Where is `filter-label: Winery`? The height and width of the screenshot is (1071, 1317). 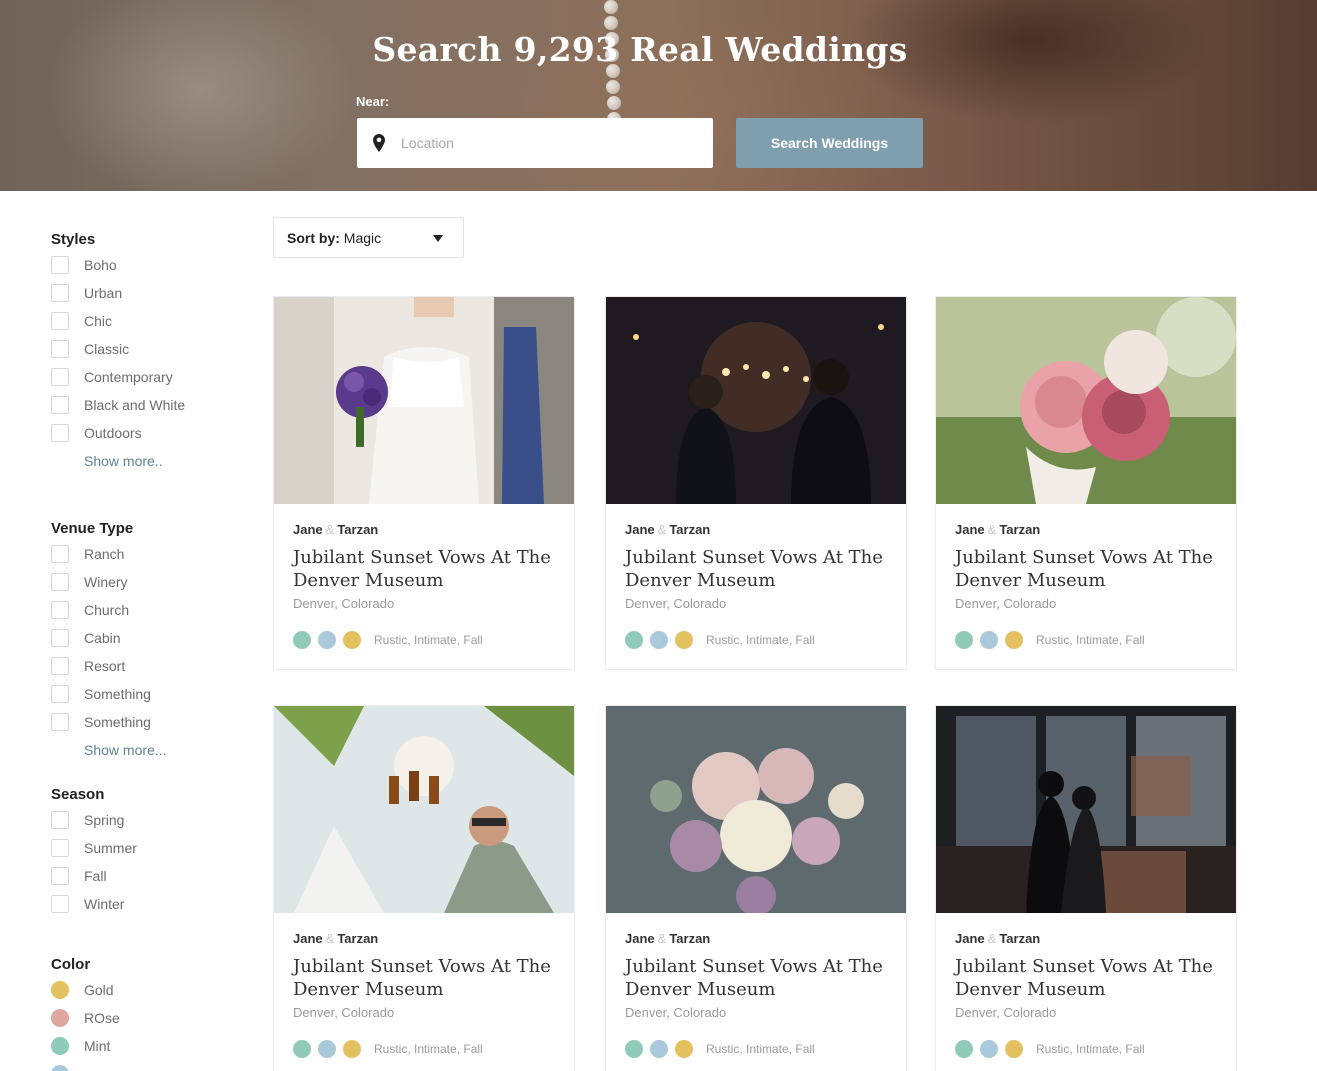
filter-label: Winery is located at coordinates (106, 582).